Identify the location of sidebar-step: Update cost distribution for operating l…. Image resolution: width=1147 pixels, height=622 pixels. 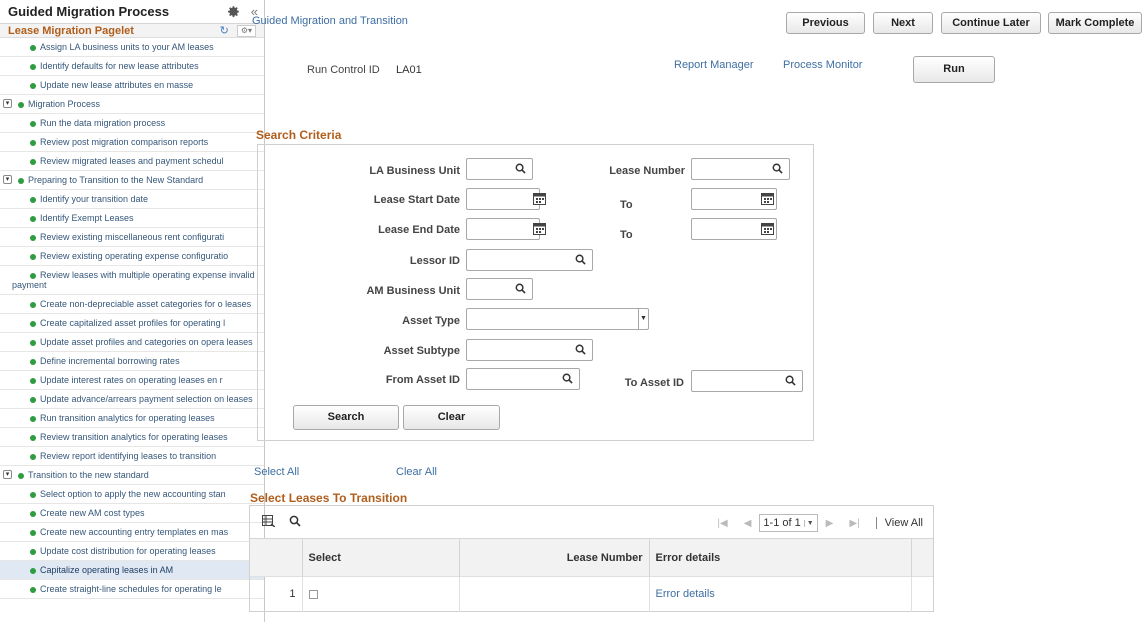
(132, 551).